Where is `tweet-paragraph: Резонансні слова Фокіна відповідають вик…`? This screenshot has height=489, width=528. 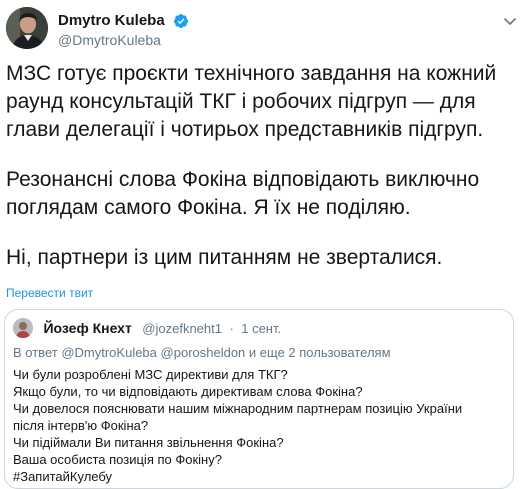 tweet-paragraph: Резонансні слова Фокіна відповідають вик… is located at coordinates (243, 193).